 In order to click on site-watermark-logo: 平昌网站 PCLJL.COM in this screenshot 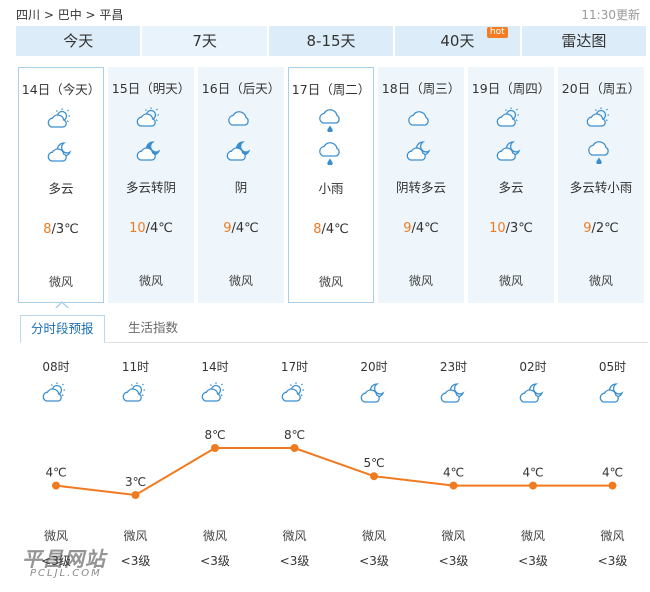, I will do `click(71, 563)`.